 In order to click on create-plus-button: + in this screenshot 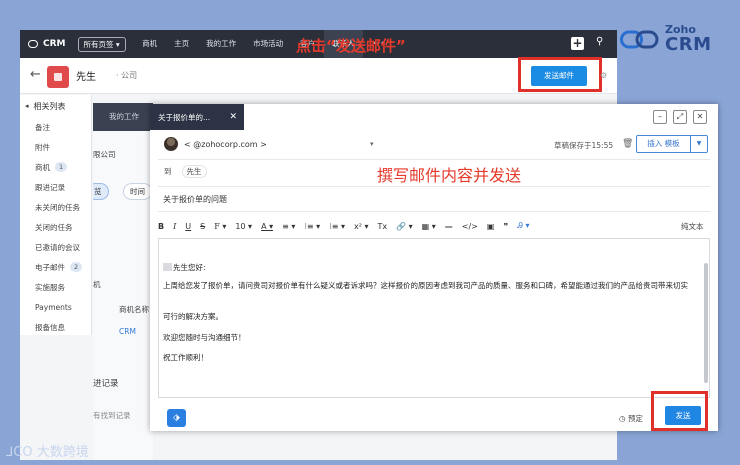, I will do `click(577, 43)`.